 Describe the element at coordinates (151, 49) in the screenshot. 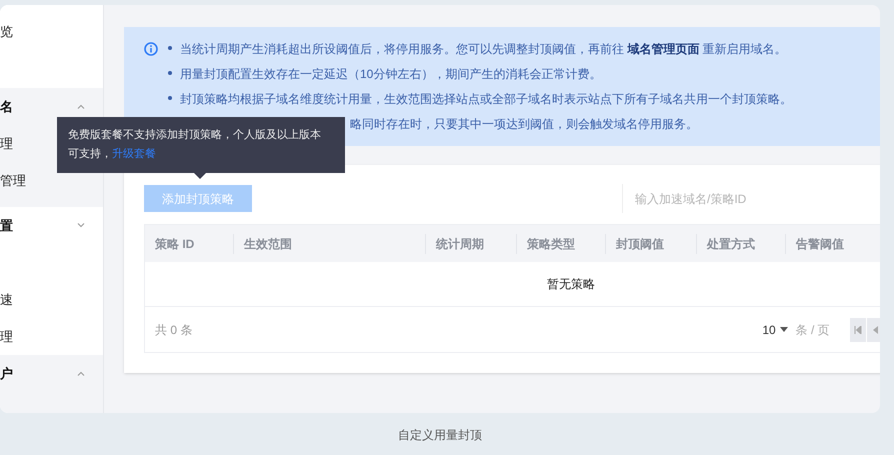

I see `info-icon` at that location.